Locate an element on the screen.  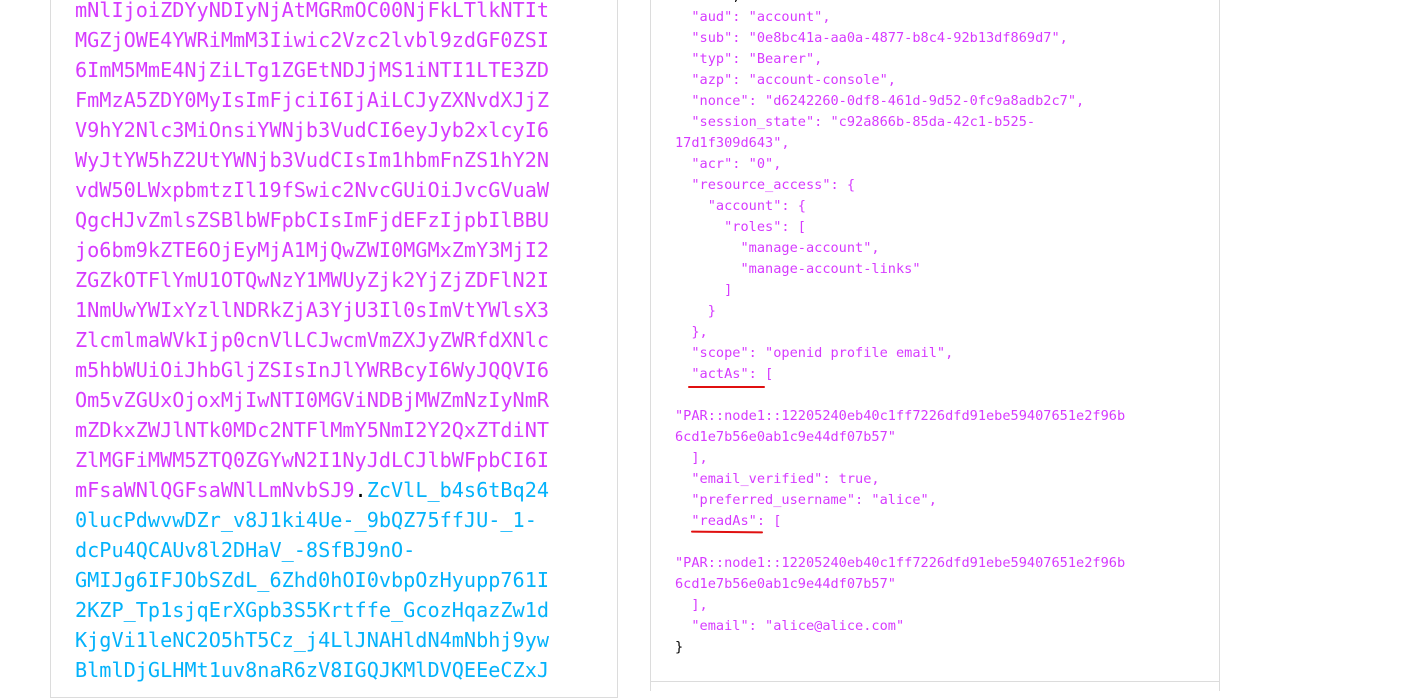
token-payload-line: mZDkxZWJlNTk0MDc2NTFlMmY5NmI2Y2QxZTdiNT is located at coordinates (312, 430).